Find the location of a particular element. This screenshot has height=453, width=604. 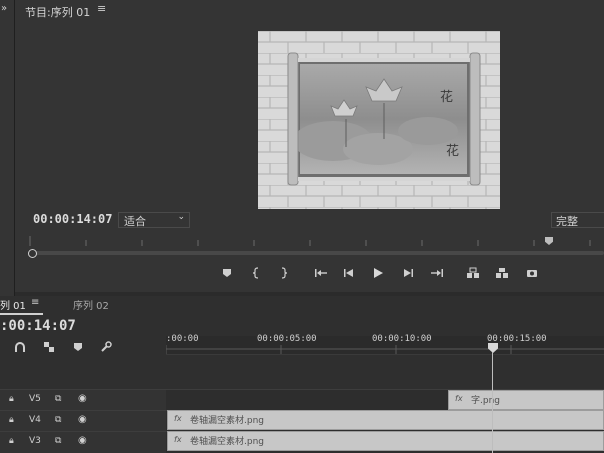

chevron-down-icon: ⌄ is located at coordinates (181, 217).